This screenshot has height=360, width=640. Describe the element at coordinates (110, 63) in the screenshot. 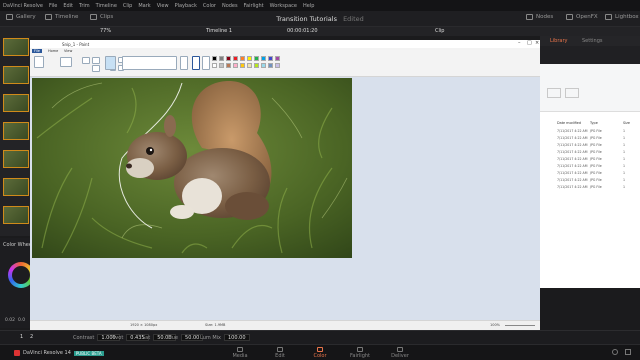

I see `brushes-icon` at that location.